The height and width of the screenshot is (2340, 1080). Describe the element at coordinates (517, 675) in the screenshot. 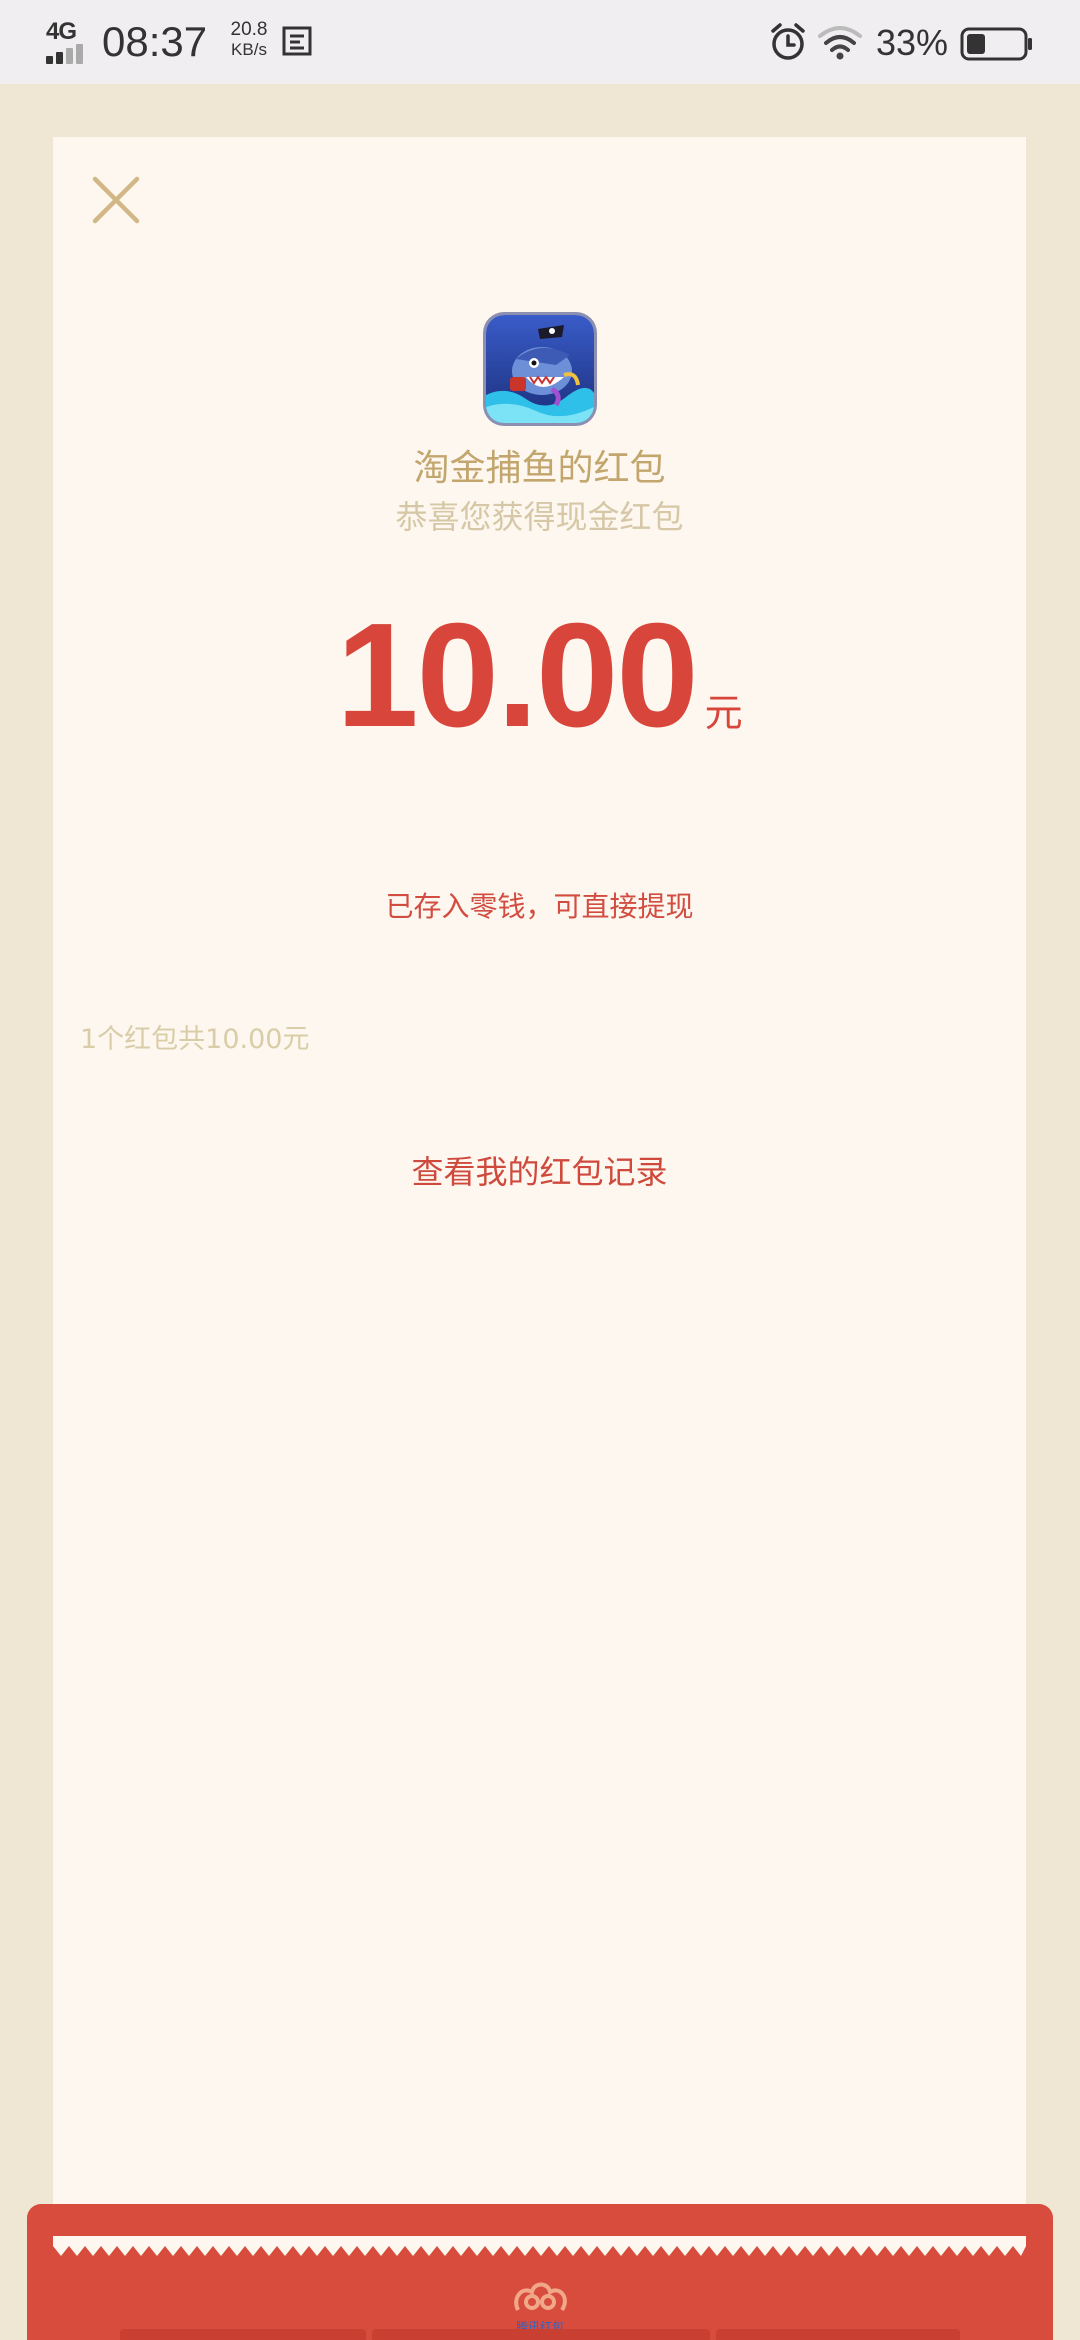

I see `amount-value: 10.00` at that location.